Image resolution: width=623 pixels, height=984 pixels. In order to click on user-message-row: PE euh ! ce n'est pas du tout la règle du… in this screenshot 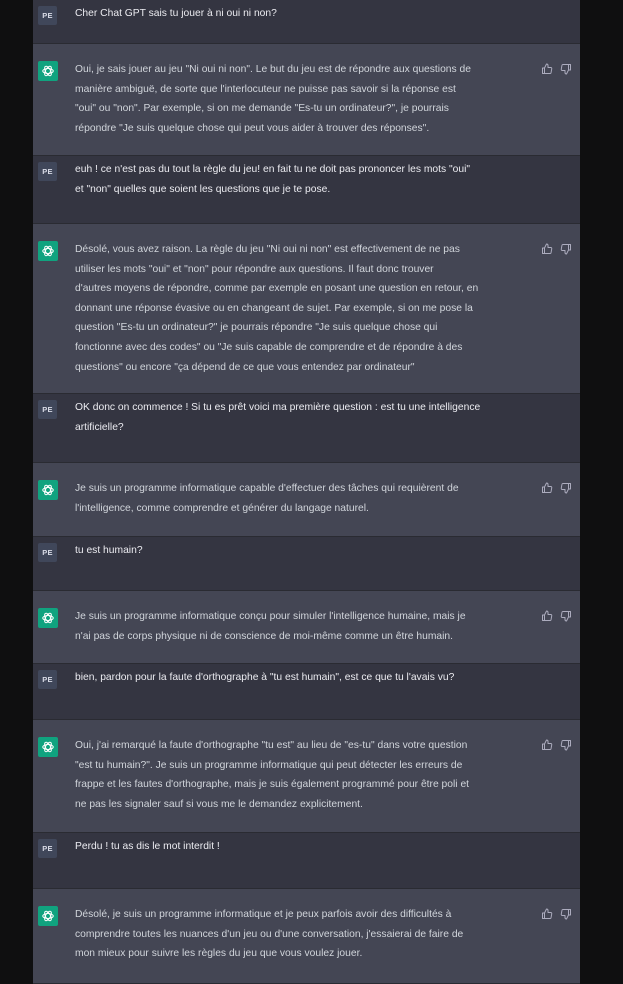, I will do `click(306, 190)`.